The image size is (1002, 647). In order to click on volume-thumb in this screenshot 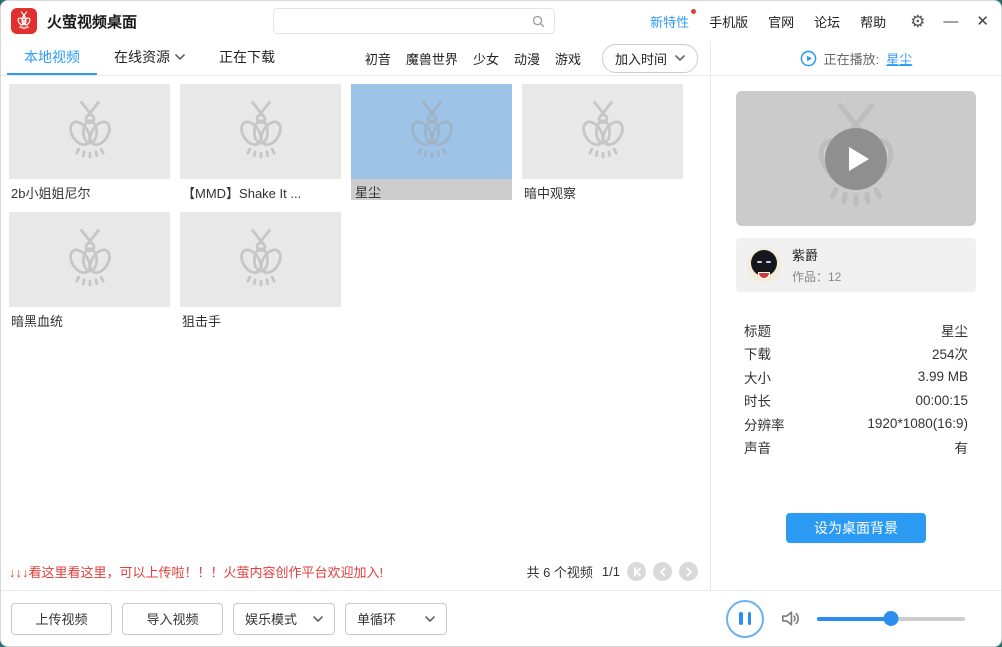, I will do `click(891, 618)`.